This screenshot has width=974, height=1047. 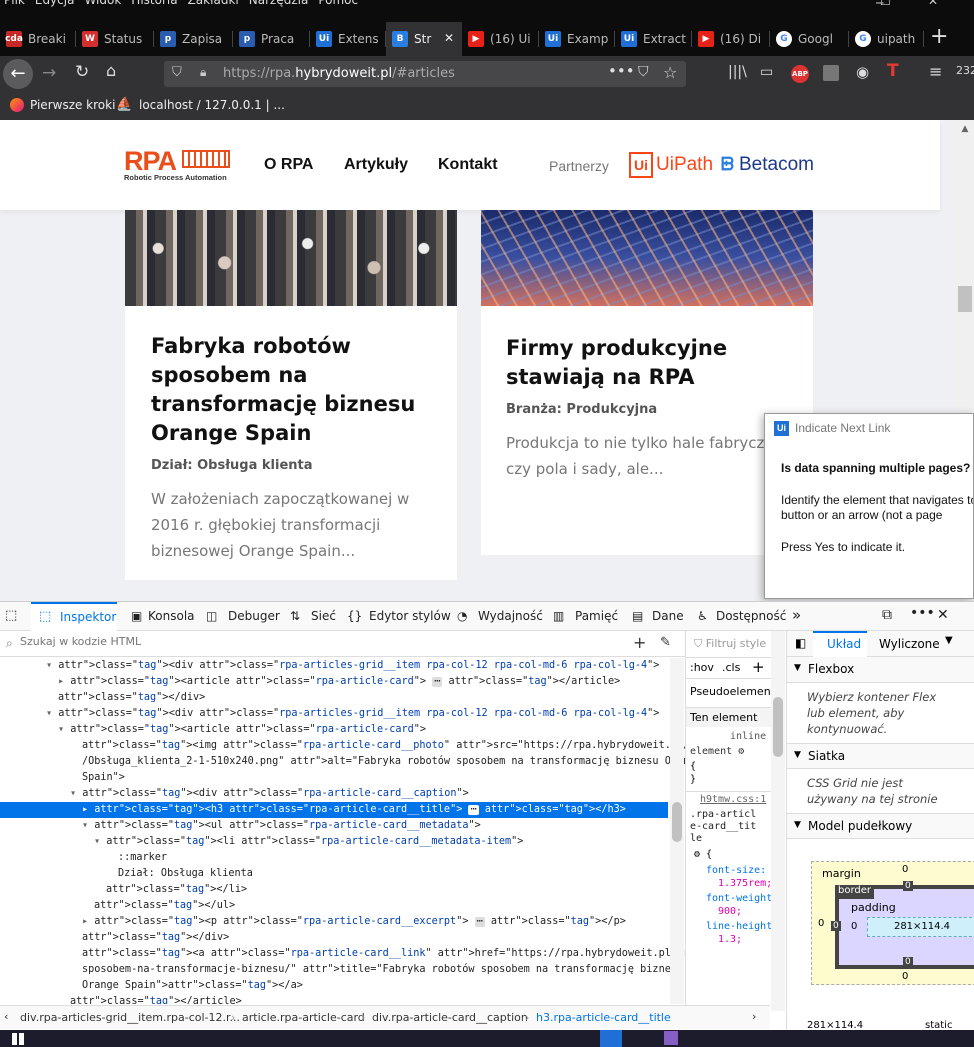 What do you see at coordinates (778, 727) in the screenshot?
I see `rules-scrollbar-thumb` at bounding box center [778, 727].